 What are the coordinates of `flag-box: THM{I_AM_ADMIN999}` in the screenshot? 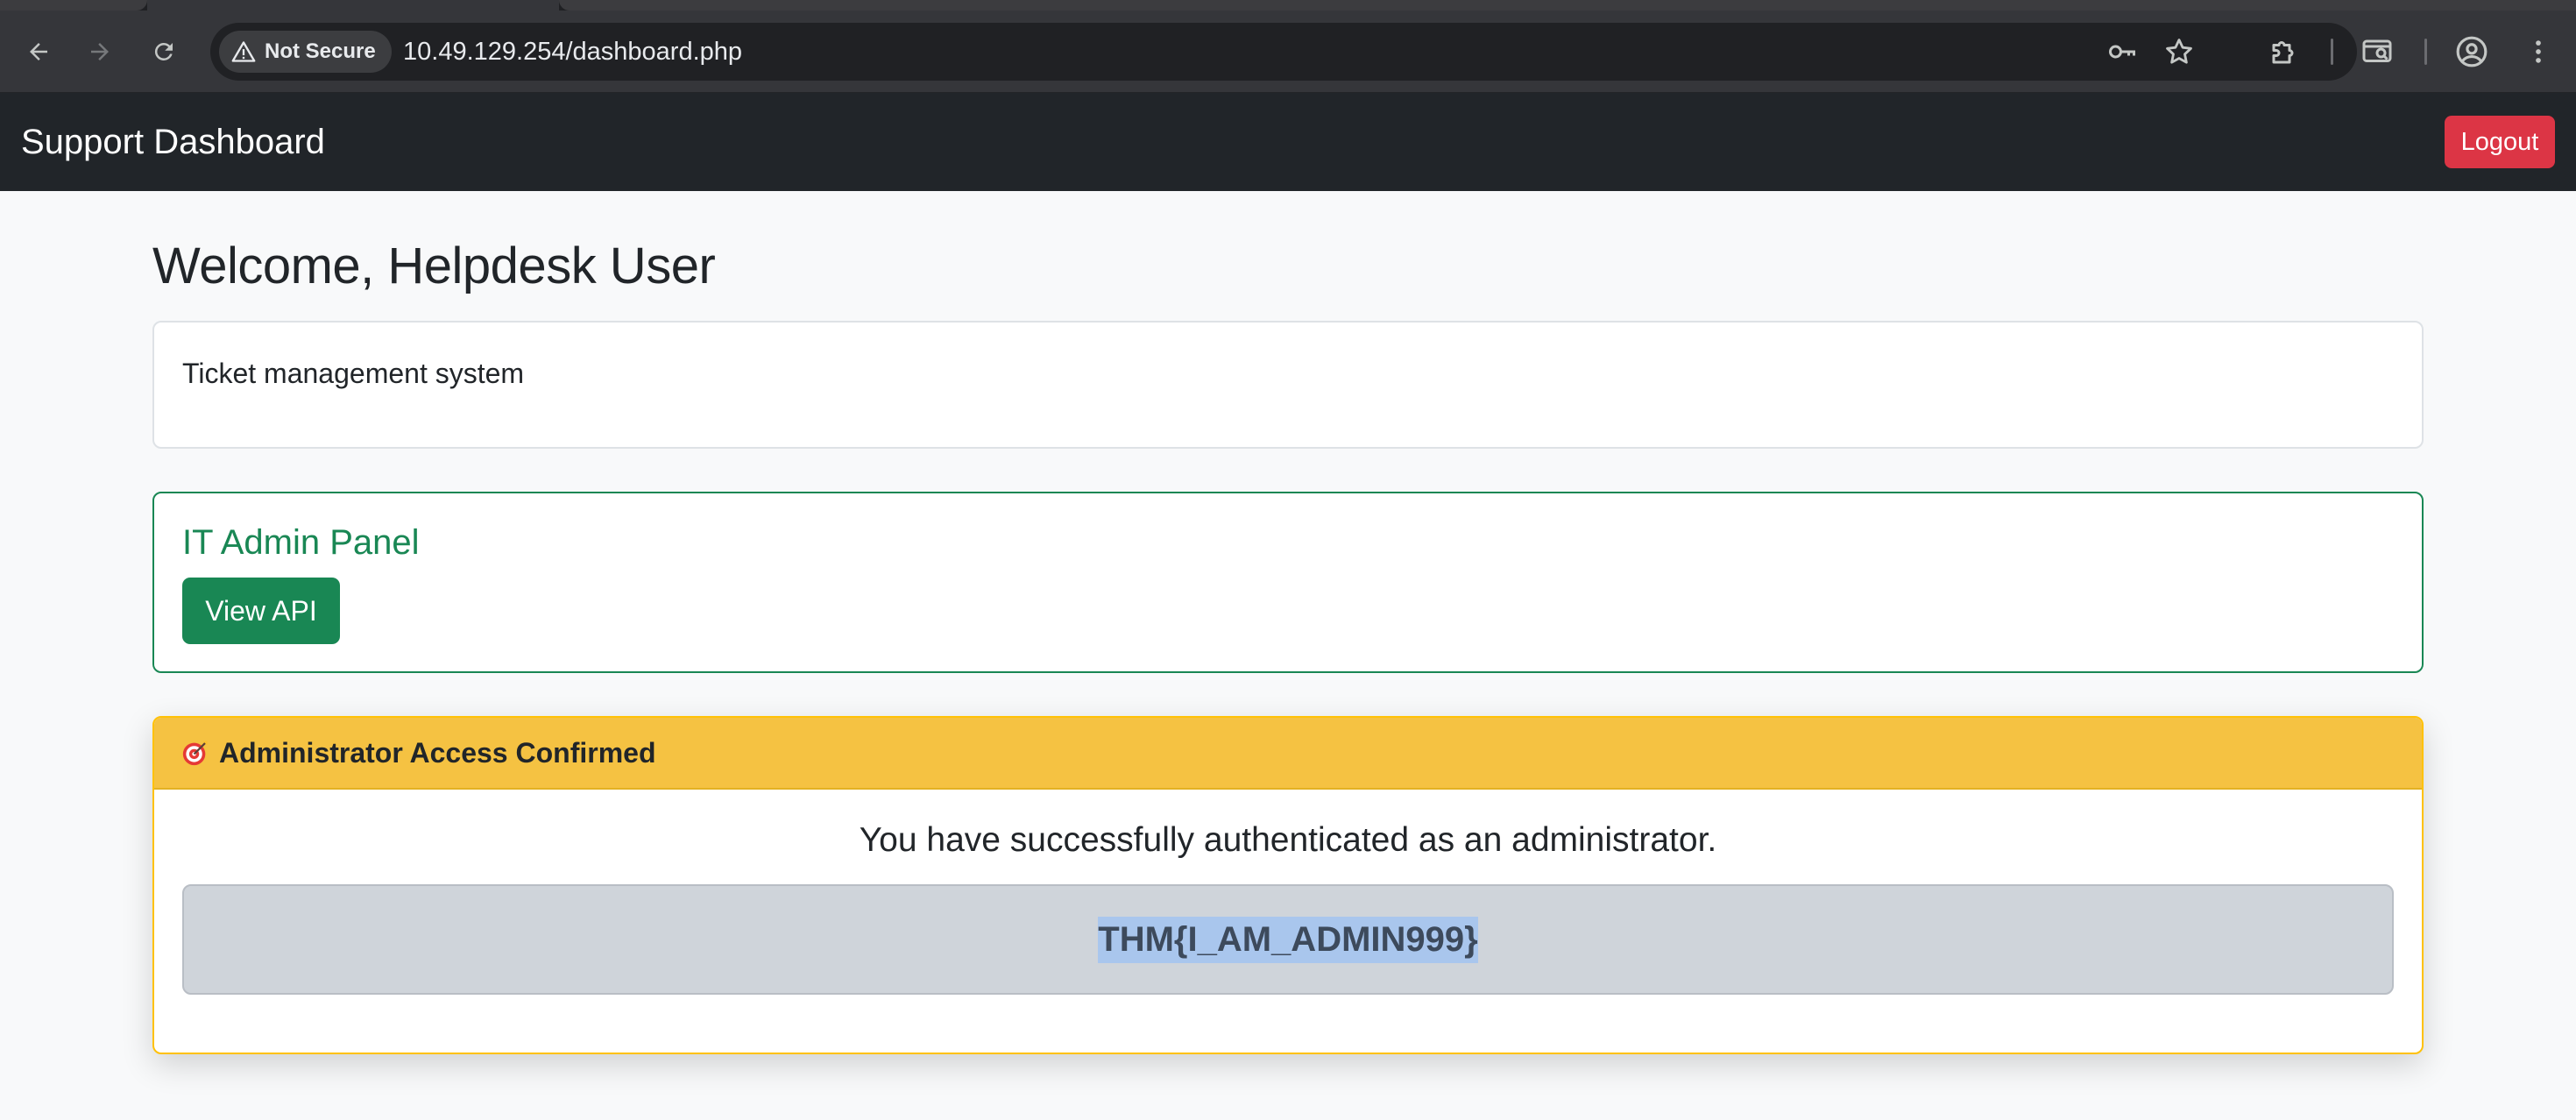 It's located at (1288, 939).